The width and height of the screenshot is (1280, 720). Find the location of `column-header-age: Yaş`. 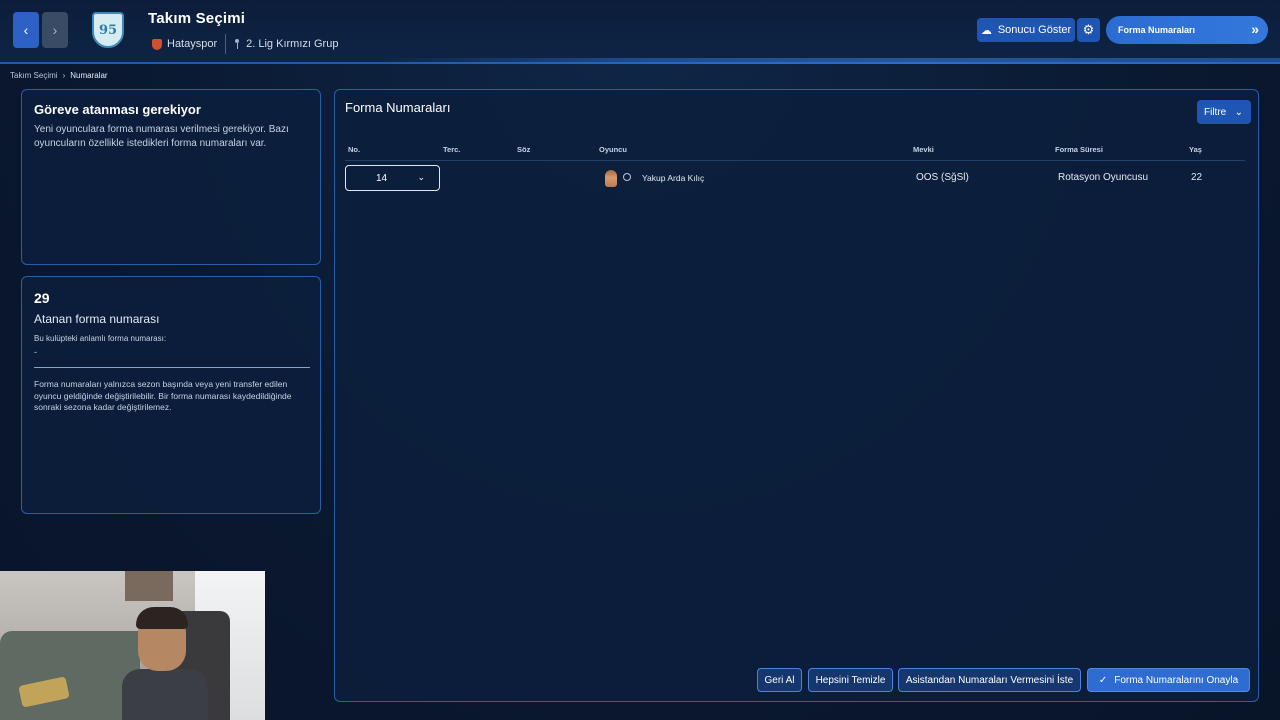

column-header-age: Yaş is located at coordinates (1195, 149).